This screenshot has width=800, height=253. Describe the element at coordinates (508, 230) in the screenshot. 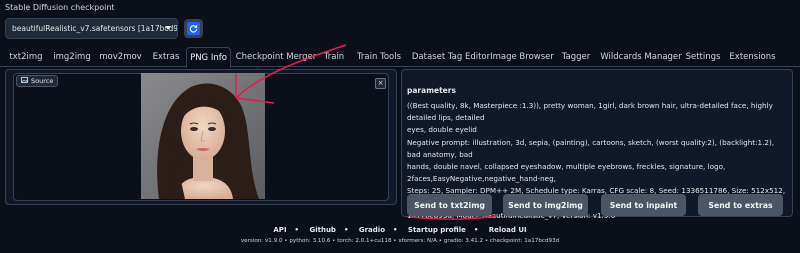

I see `footer-link-reload-ui: Reload UI` at that location.